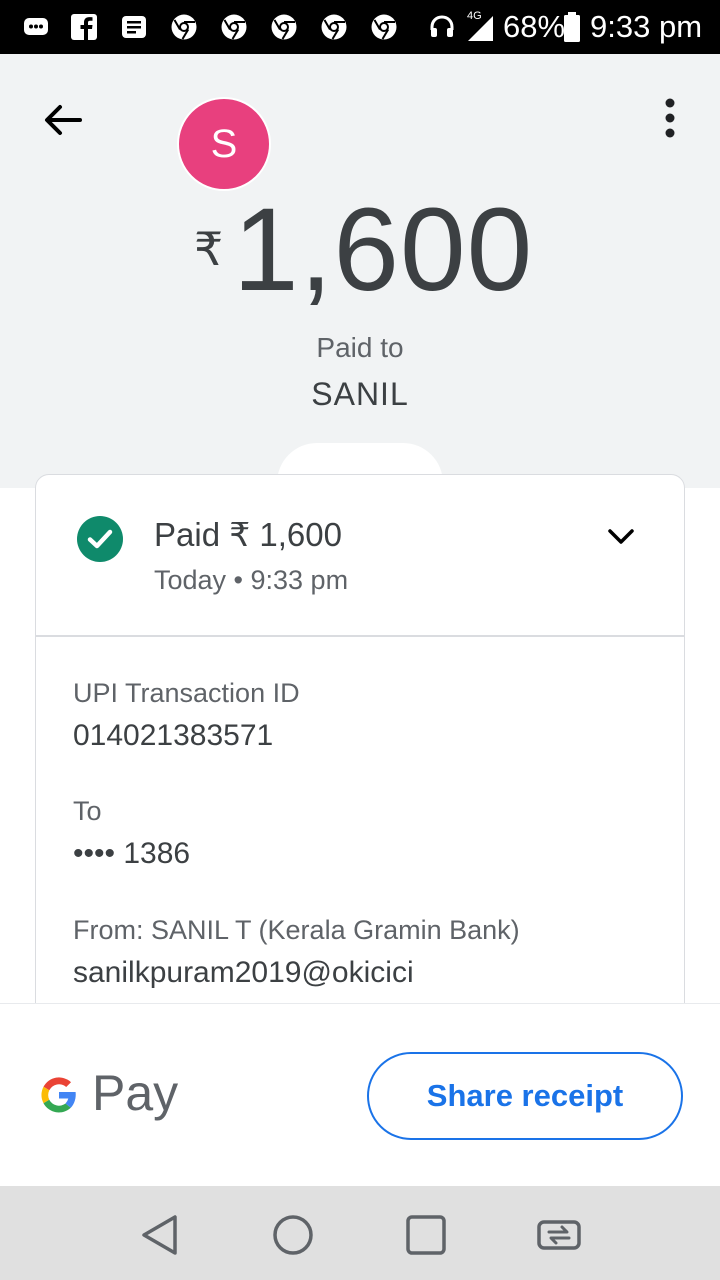 The width and height of the screenshot is (720, 1280). What do you see at coordinates (209, 249) in the screenshot?
I see `currency-symbol: ₹` at bounding box center [209, 249].